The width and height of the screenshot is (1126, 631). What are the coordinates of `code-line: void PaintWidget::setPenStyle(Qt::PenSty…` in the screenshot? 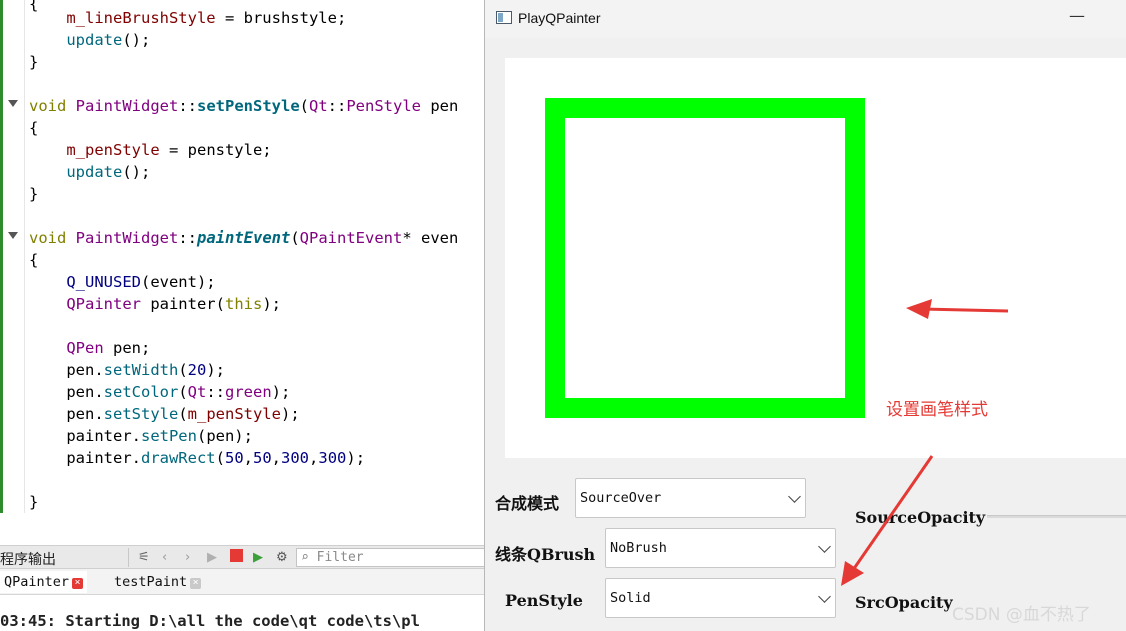 It's located at (244, 106).